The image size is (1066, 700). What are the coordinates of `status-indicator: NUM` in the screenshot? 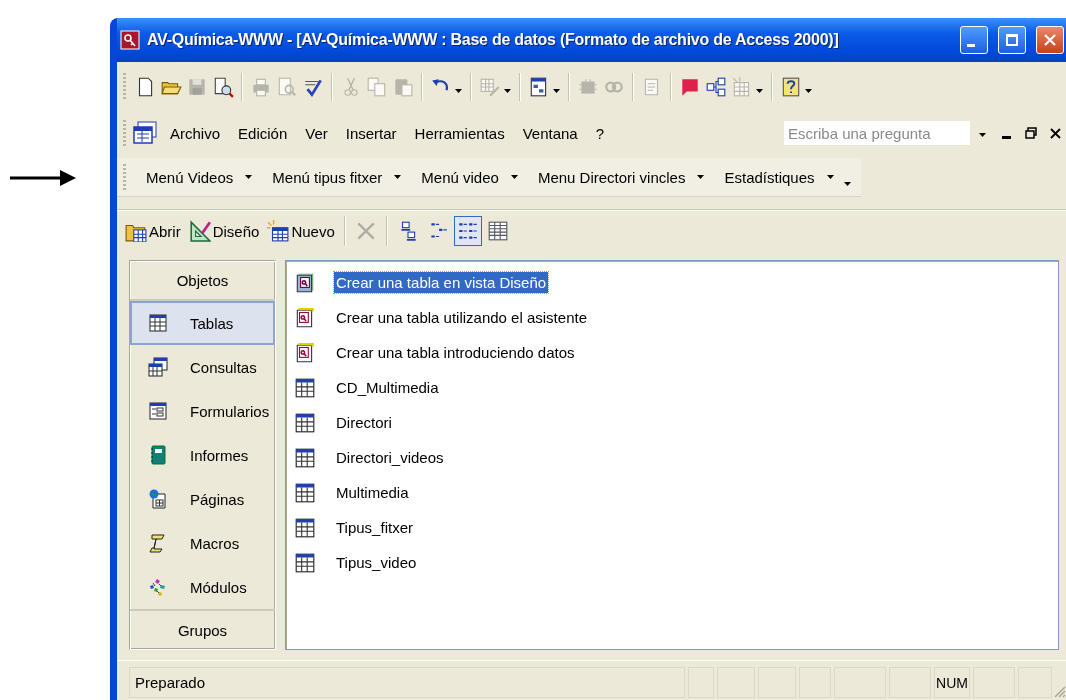 It's located at (952, 682).